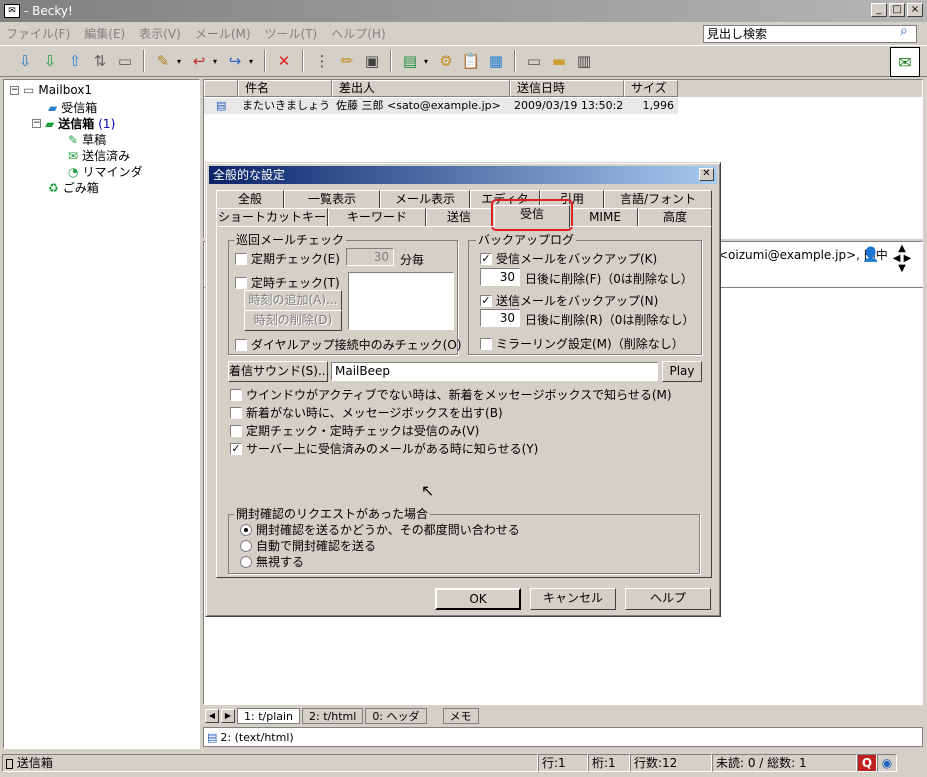 The width and height of the screenshot is (927, 777). I want to click on server-mail-notify-checkbox: ✓ サーバー上に受信済みのメールがある時に知らせる(Y), so click(384, 448).